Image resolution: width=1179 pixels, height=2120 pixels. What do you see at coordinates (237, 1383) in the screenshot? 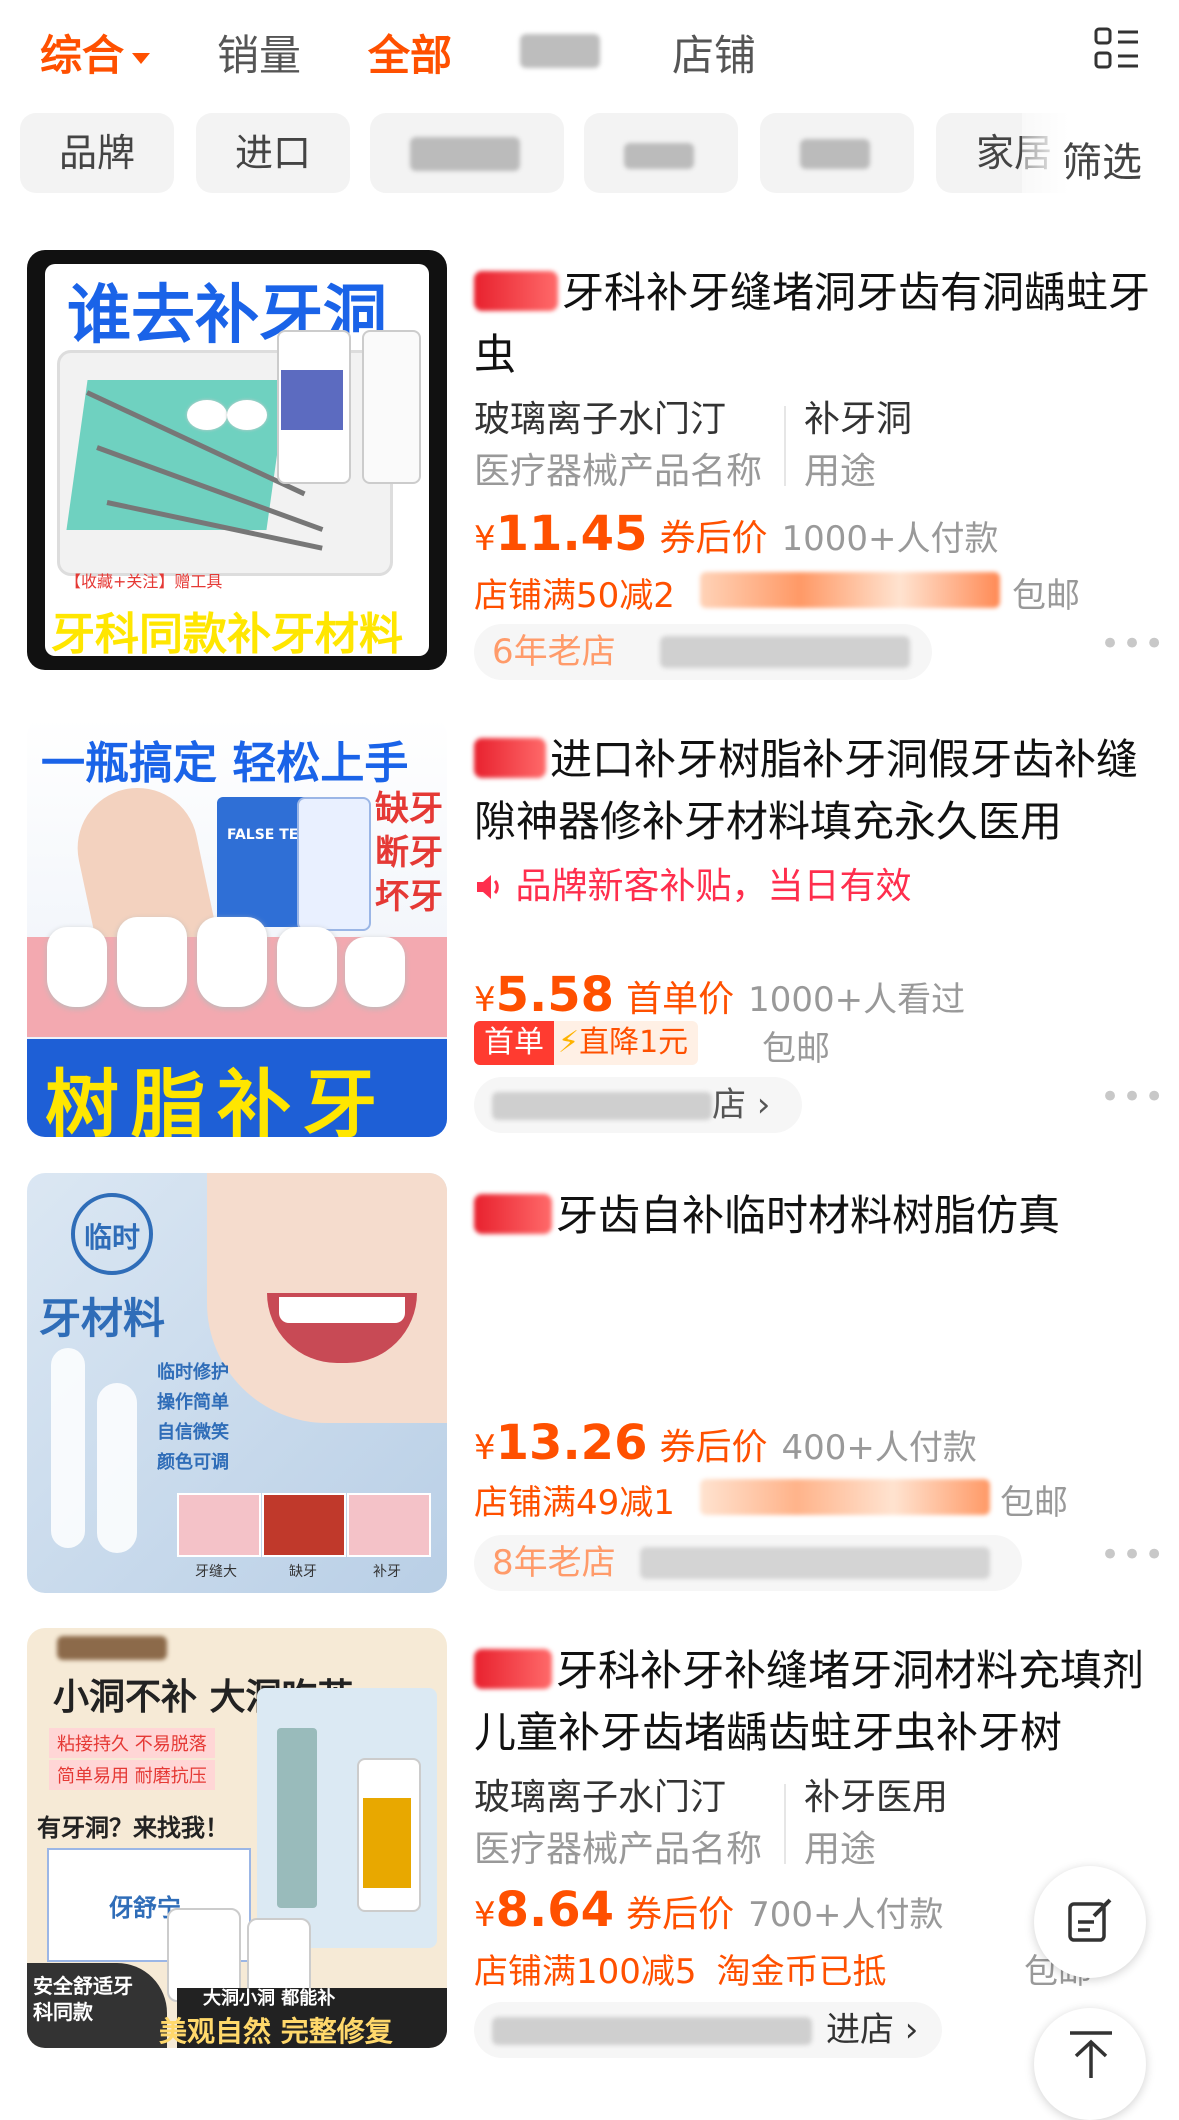
I see `product-image: 临时 牙材料 临时修护 操作简单 自信微笑 颜色可调 牙缝大 缺牙 补牙` at bounding box center [237, 1383].